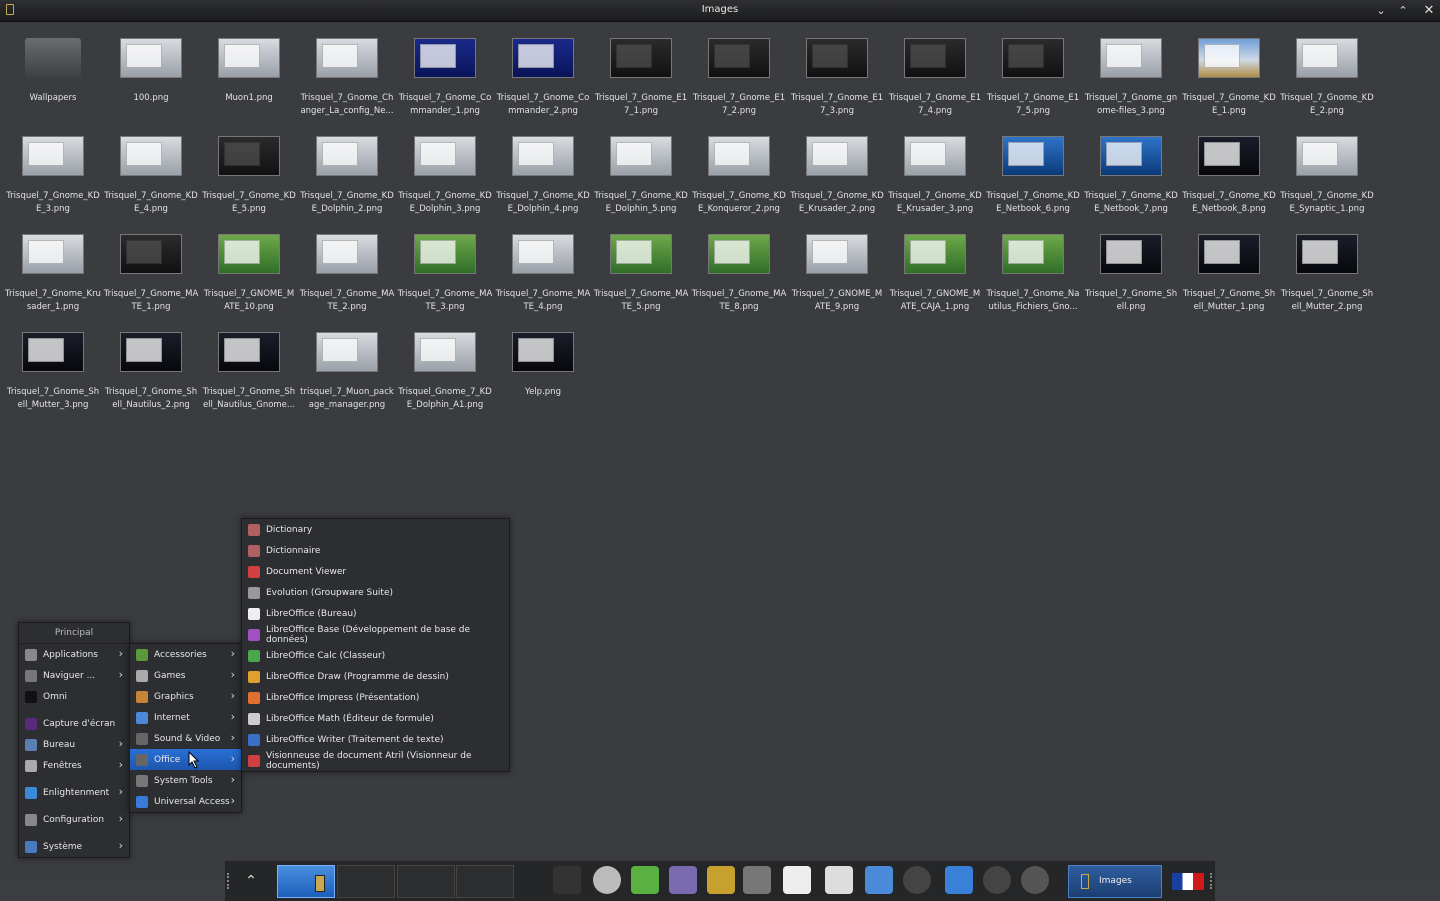  What do you see at coordinates (375, 571) in the screenshot?
I see `menu-item: Document Viewer` at bounding box center [375, 571].